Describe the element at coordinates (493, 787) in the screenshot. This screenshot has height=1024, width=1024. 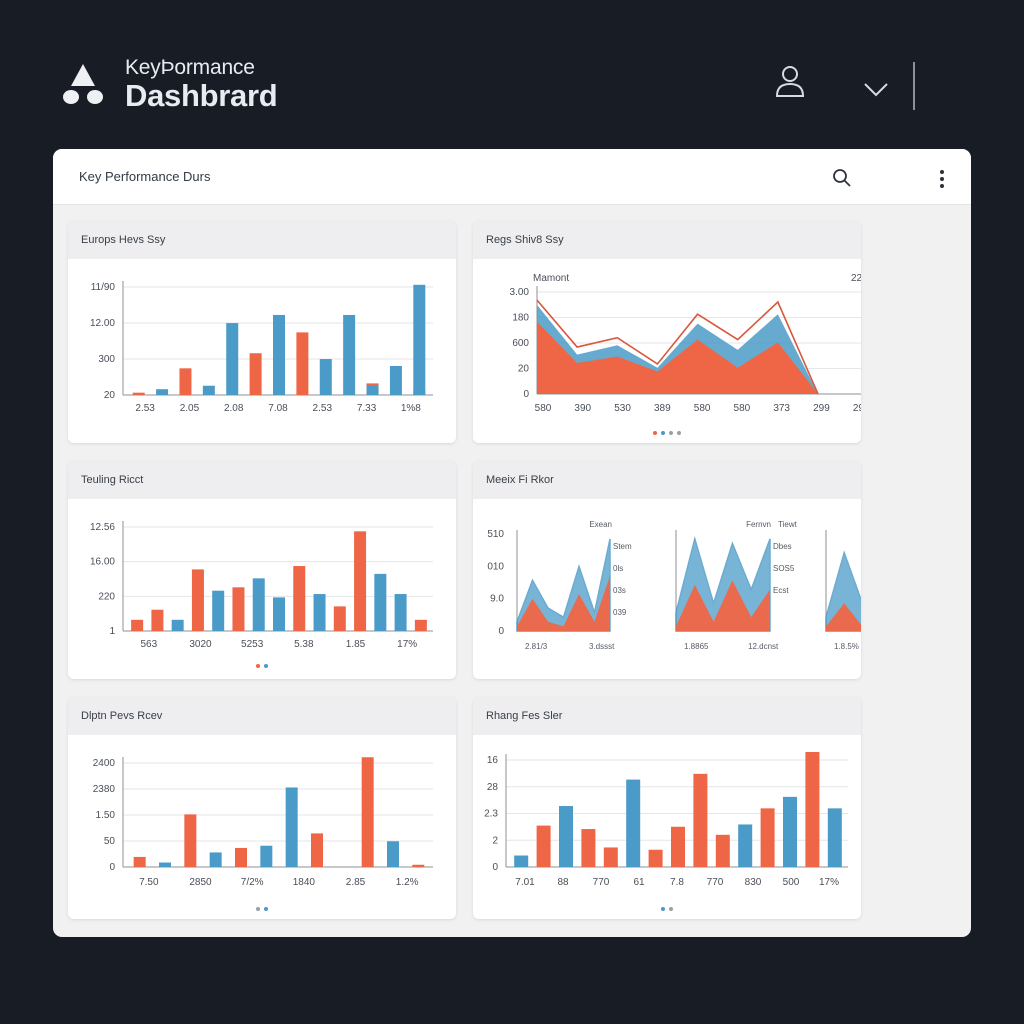
I see `y-tick-label: 28` at that location.